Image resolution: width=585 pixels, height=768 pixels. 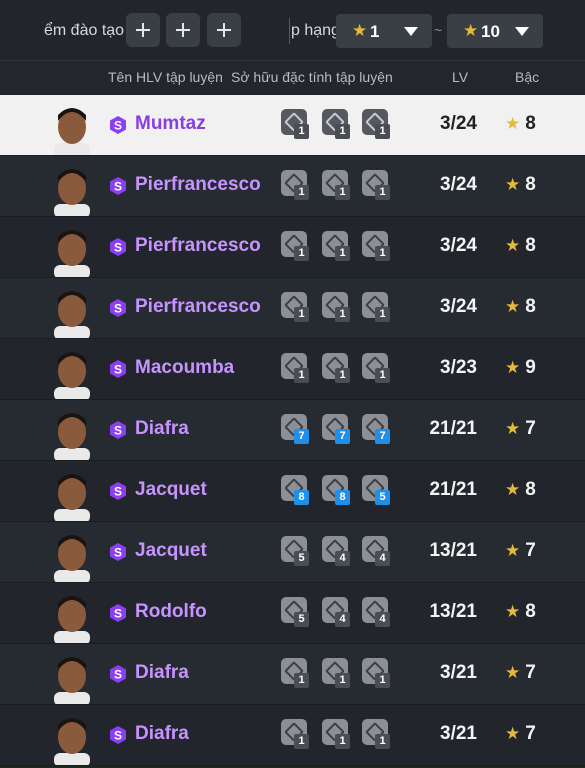 I want to click on table-row: S Jacquet 8 8 5 21/21 ★ 8, so click(x=292, y=491).